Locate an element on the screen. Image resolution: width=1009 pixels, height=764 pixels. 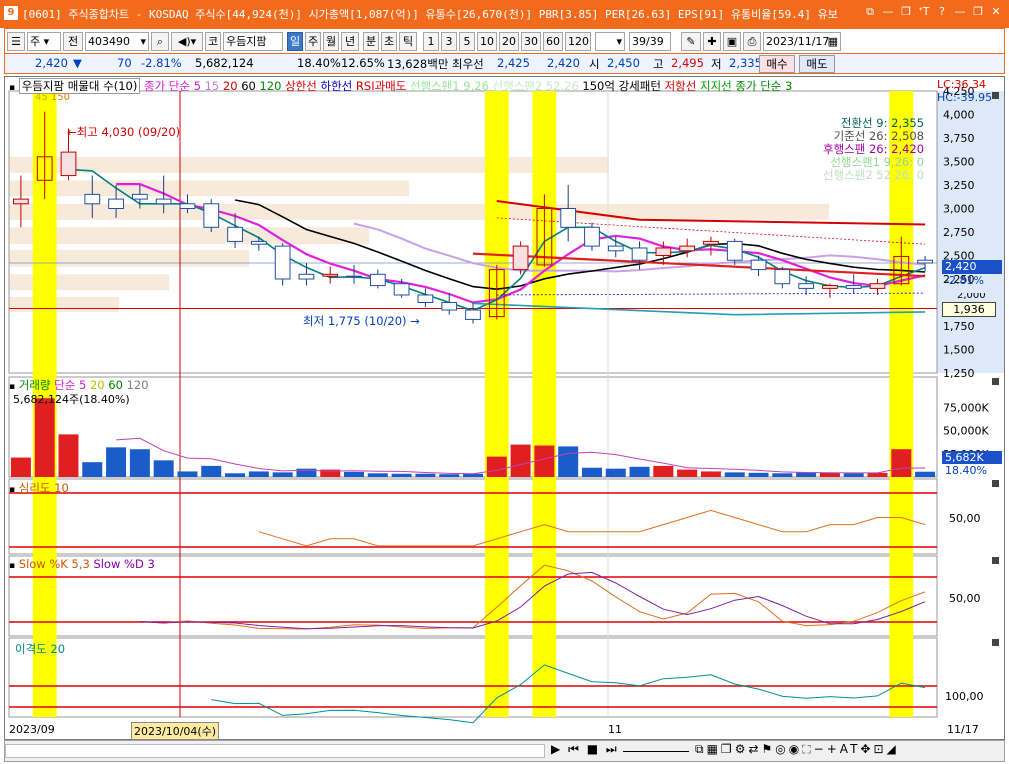
period-year: 년 is located at coordinates (350, 41).